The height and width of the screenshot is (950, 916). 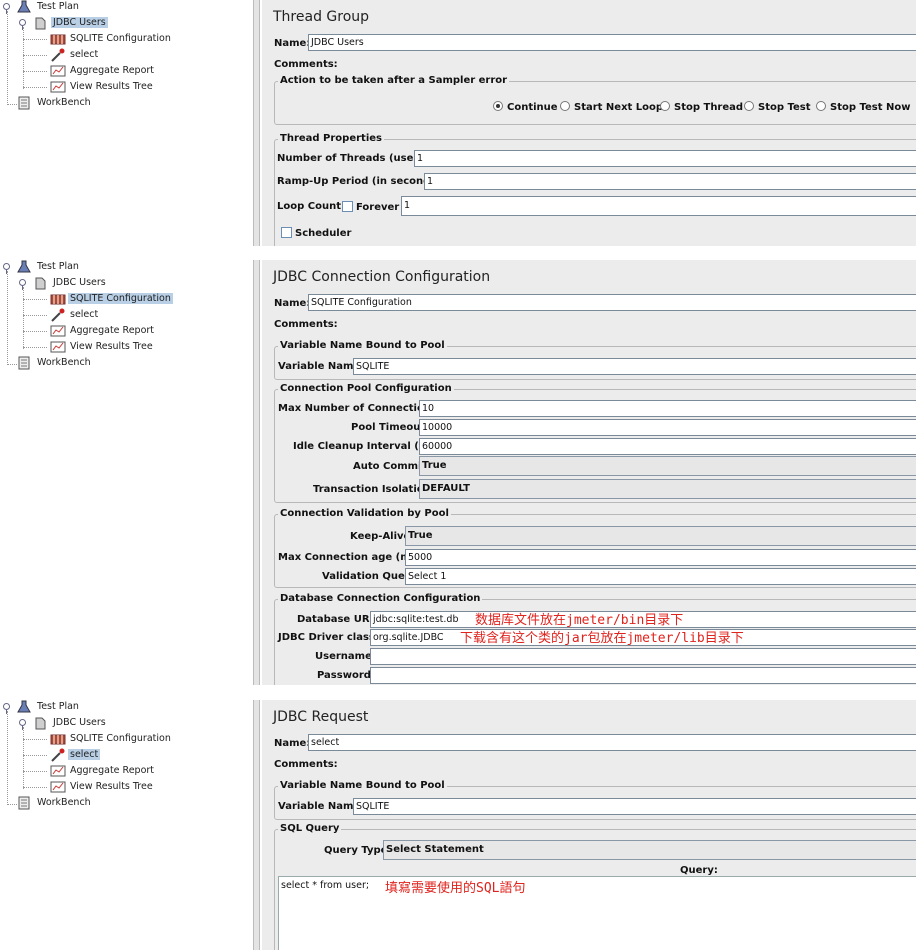 What do you see at coordinates (660, 536) in the screenshot?
I see `keep-alive-select: True` at bounding box center [660, 536].